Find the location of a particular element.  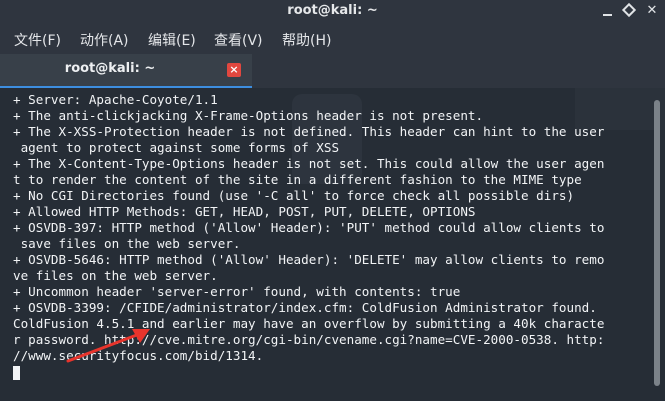

terminal-line: save files on the web server. is located at coordinates (127, 243).